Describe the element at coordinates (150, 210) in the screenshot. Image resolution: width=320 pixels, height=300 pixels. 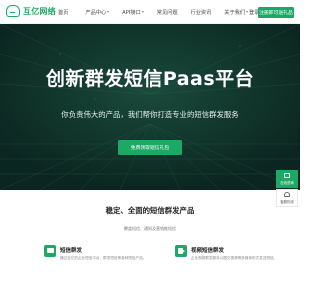
I see `products-title: 稳定、全面的短信群发产品` at that location.